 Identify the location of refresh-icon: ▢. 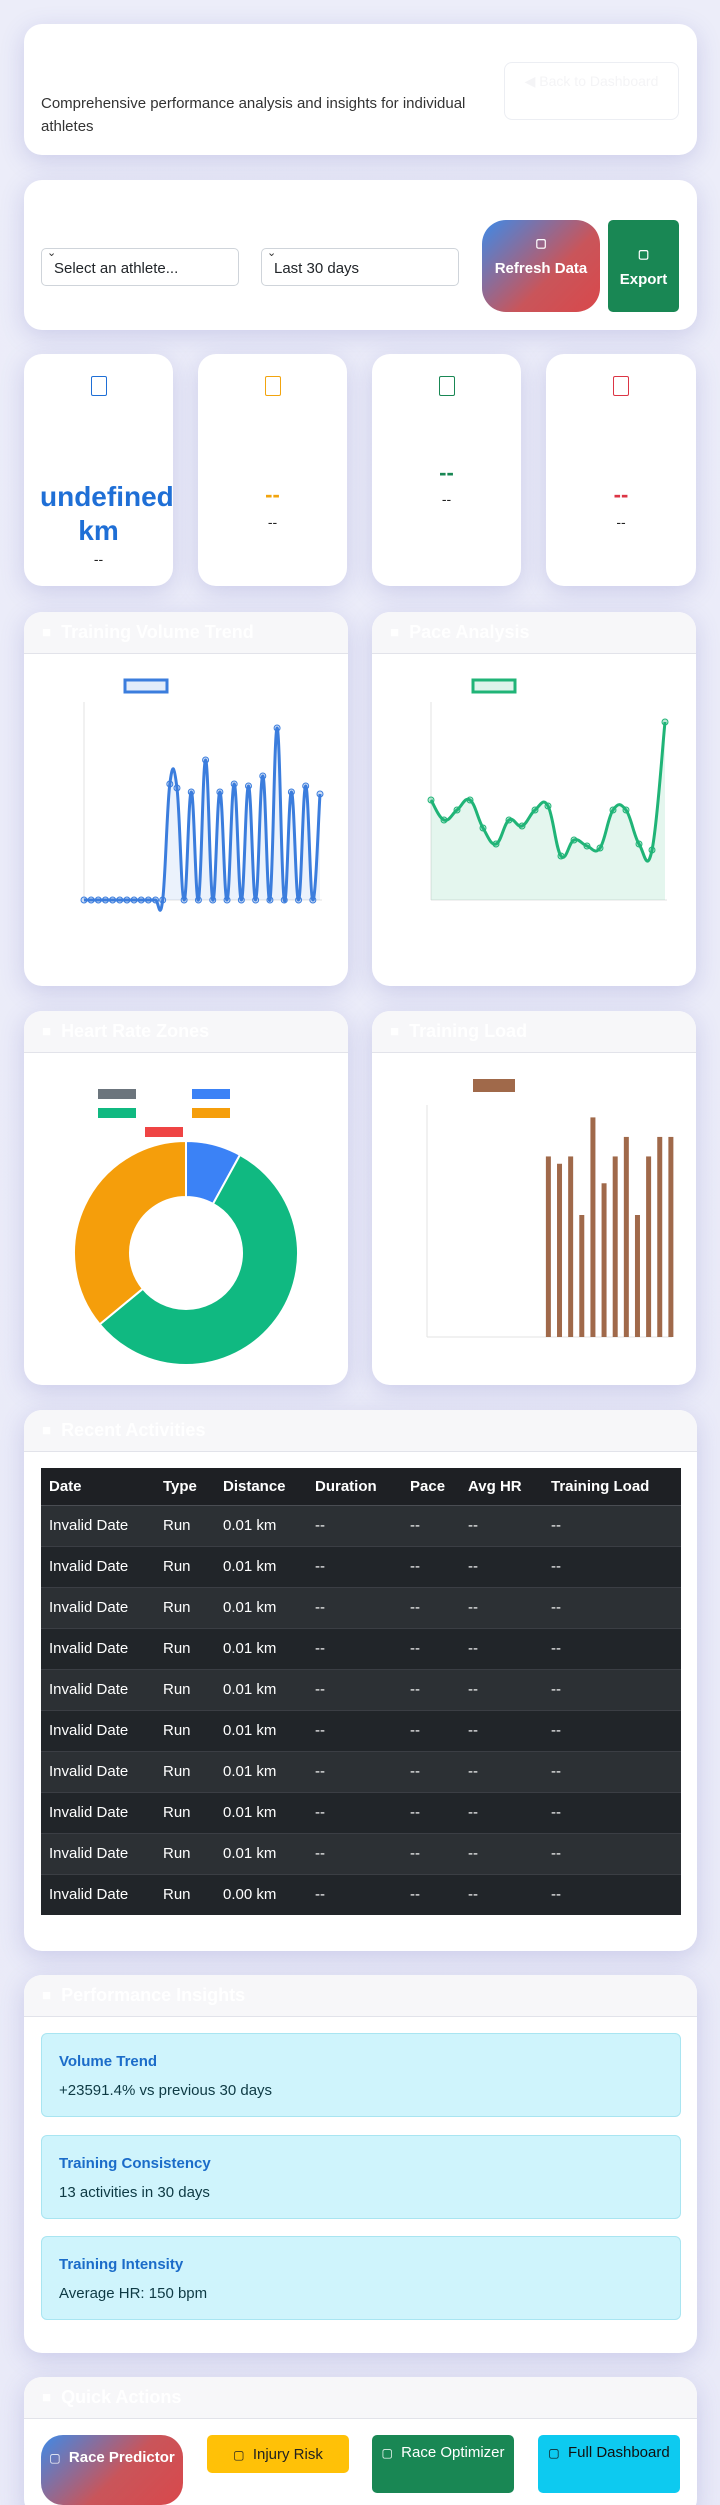
(541, 243).